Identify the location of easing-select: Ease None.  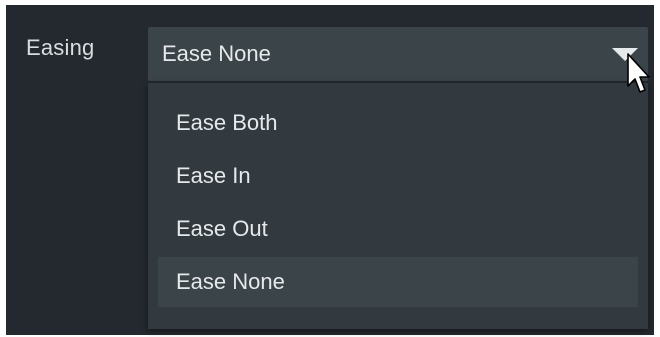
(398, 54).